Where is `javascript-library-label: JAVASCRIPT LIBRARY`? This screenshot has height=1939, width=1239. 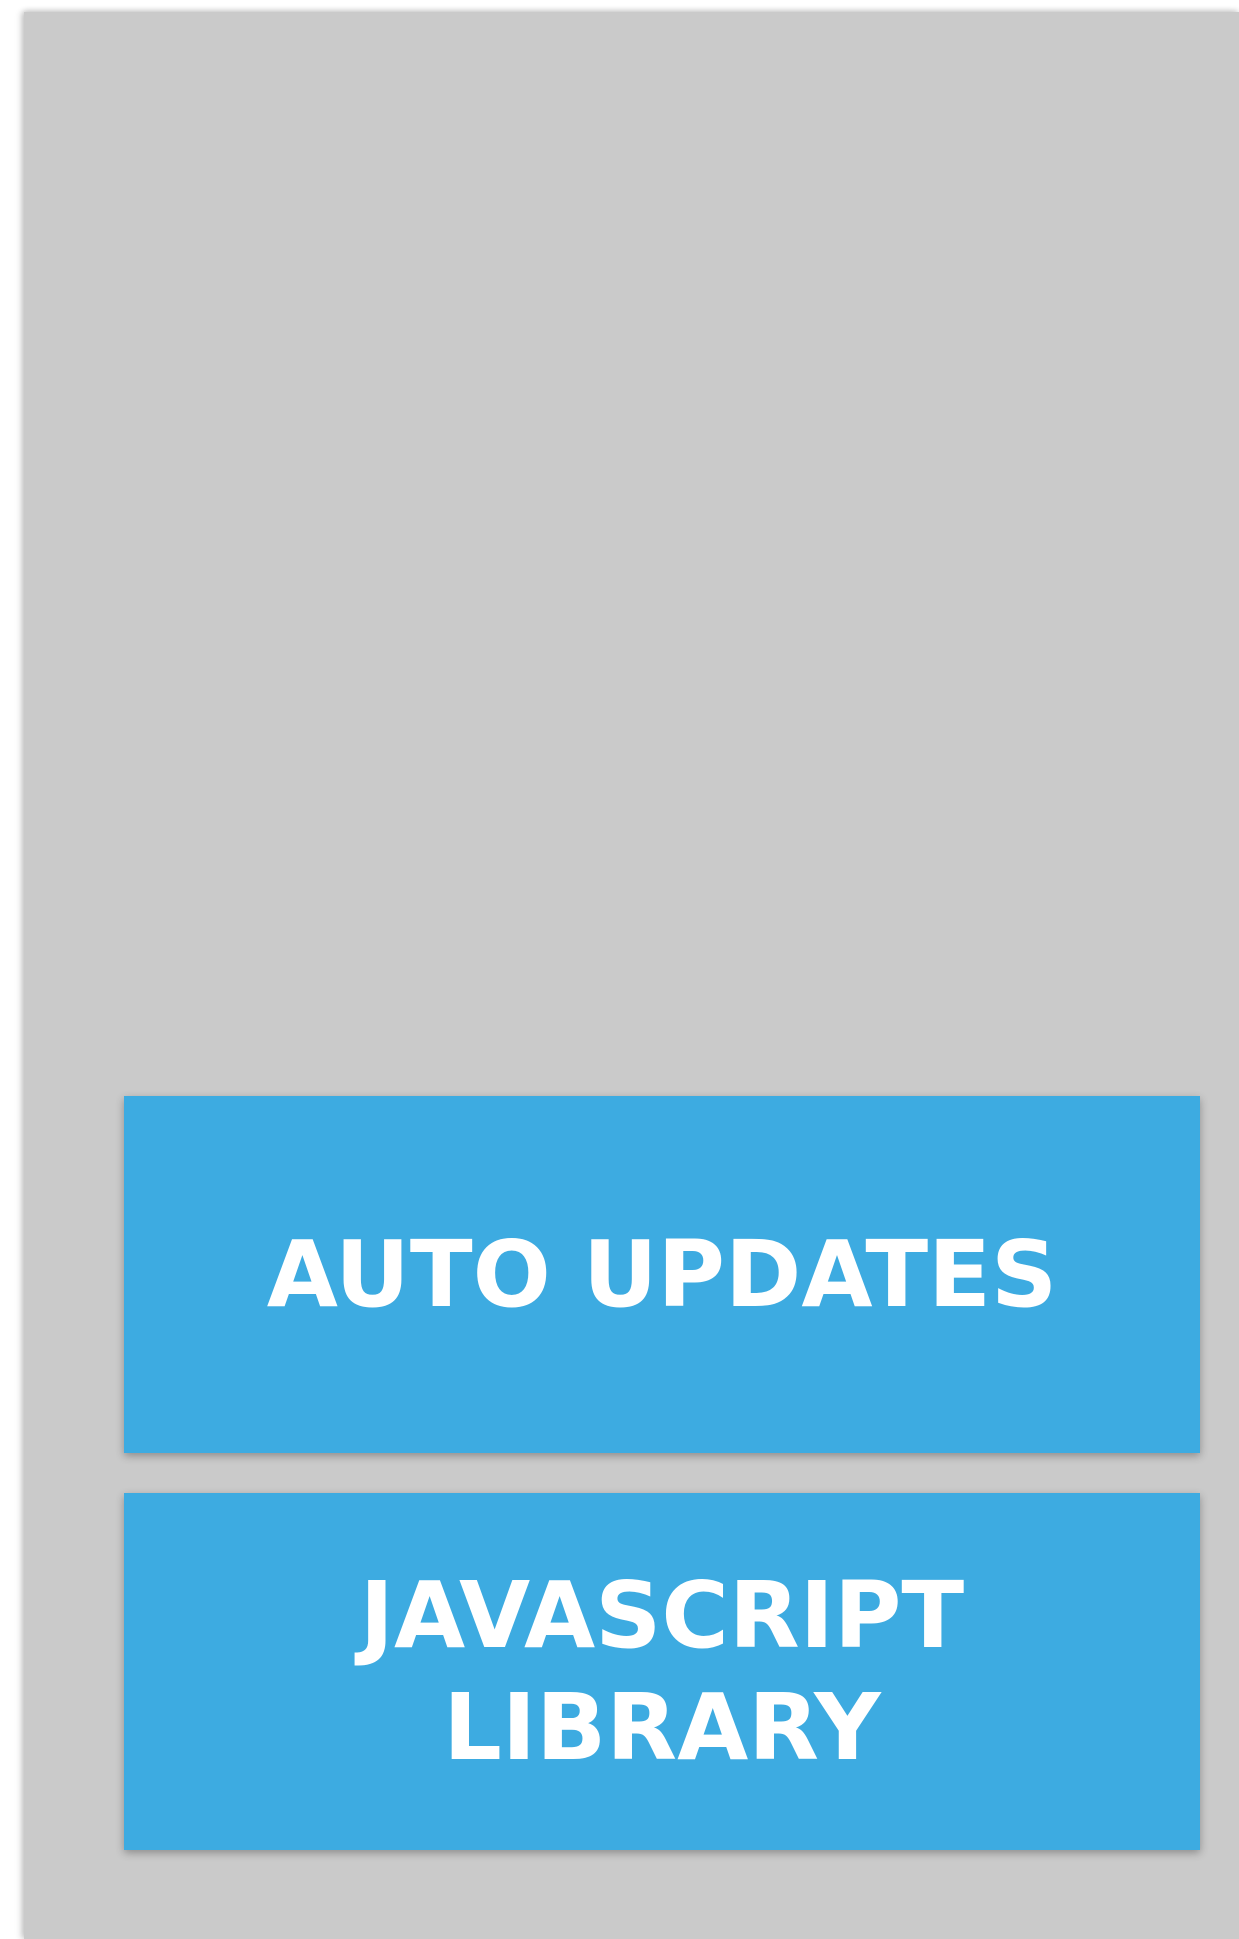 javascript-library-label: JAVASCRIPT LIBRARY is located at coordinates (662, 1672).